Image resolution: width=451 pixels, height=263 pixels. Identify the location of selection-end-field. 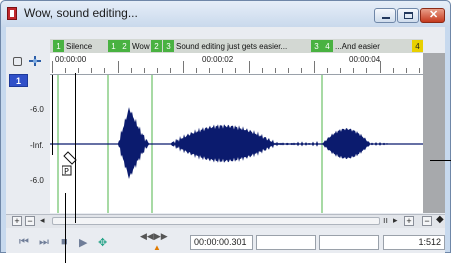
(349, 242).